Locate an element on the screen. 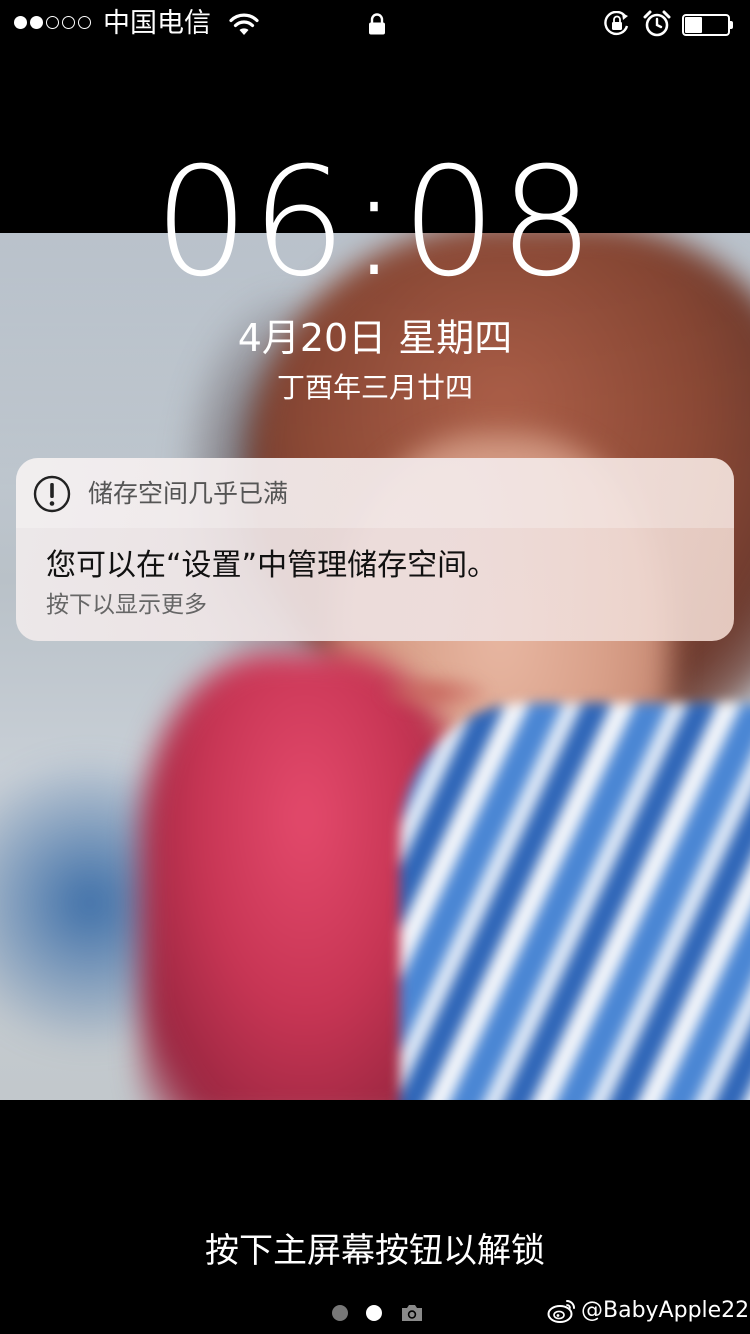  signal-strength-indicator is located at coordinates (52, 22).